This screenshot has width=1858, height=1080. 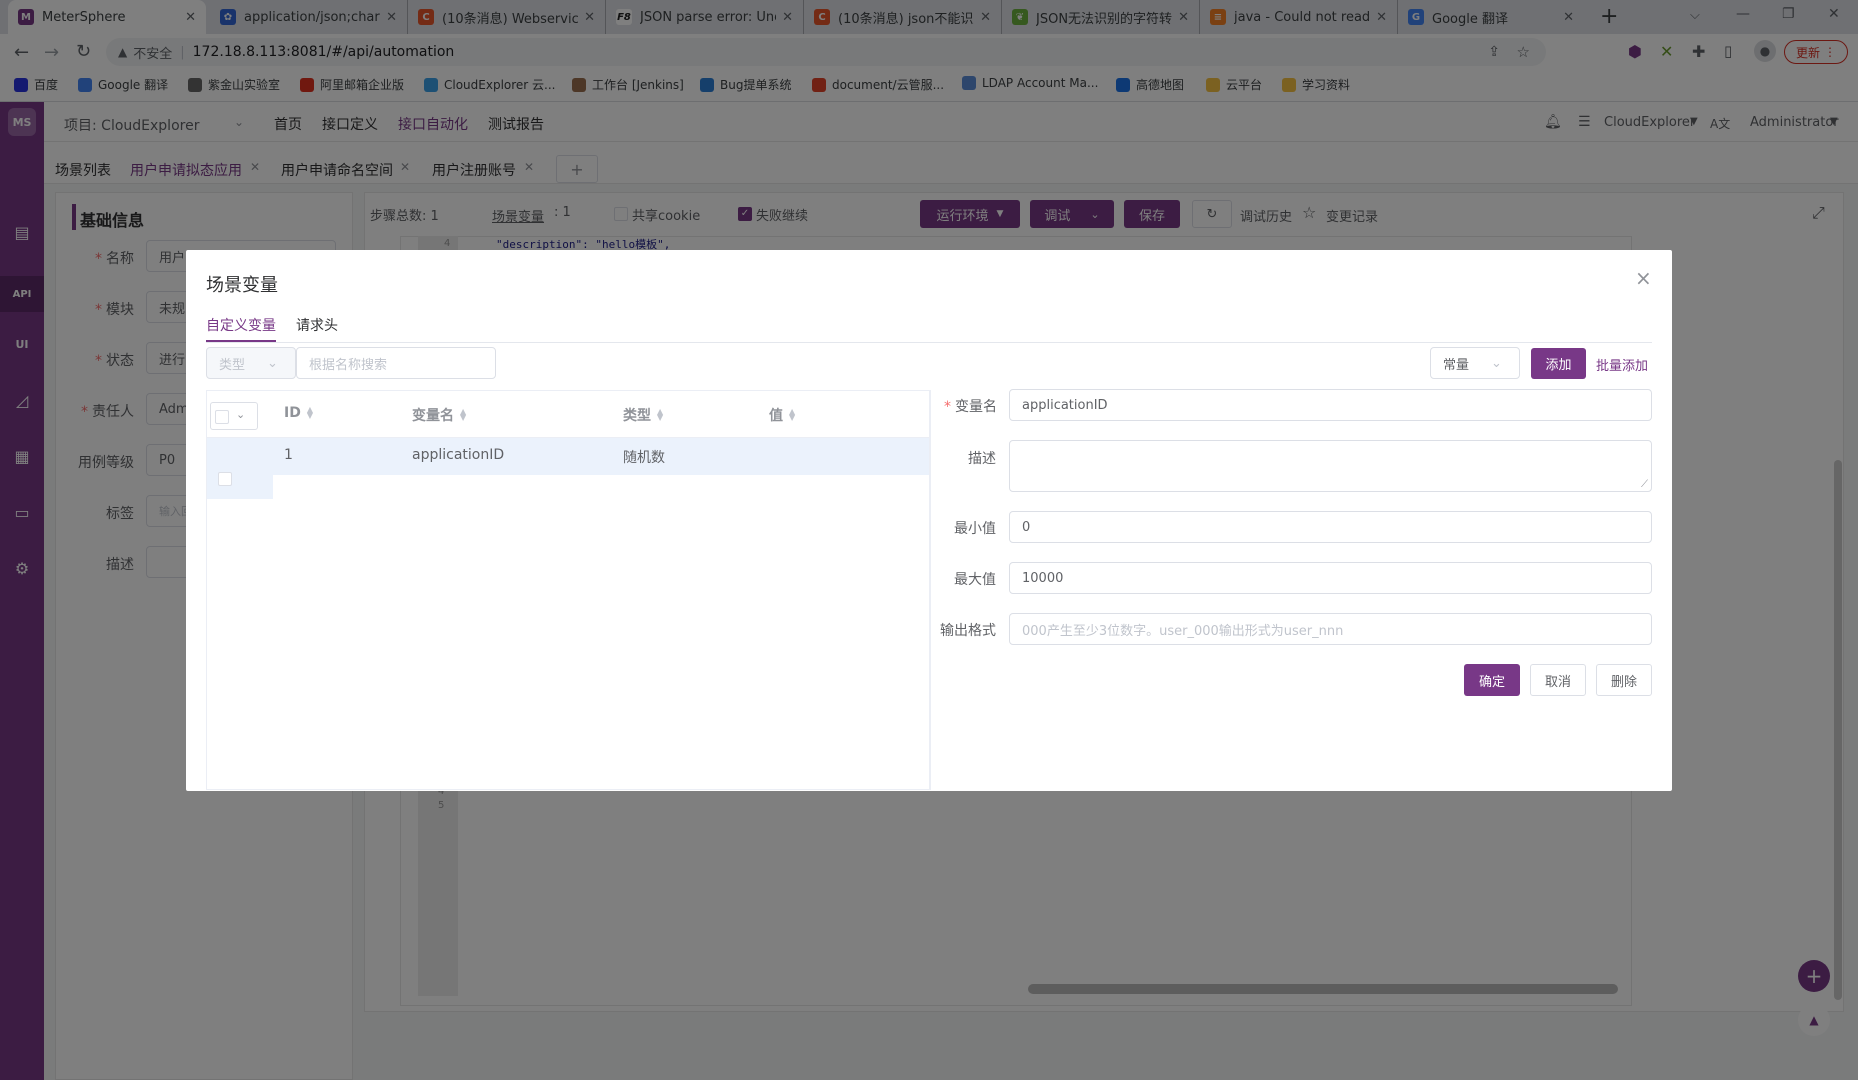 I want to click on row-selection-cell, so click(x=240, y=487).